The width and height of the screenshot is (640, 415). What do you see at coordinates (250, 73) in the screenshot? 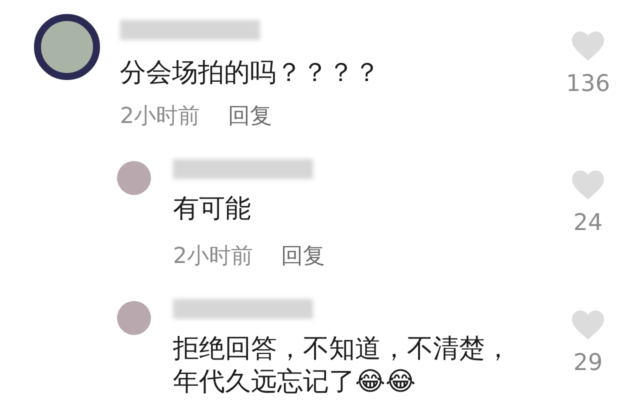
I see `comment-text: 分会场拍的吗？？？？` at bounding box center [250, 73].